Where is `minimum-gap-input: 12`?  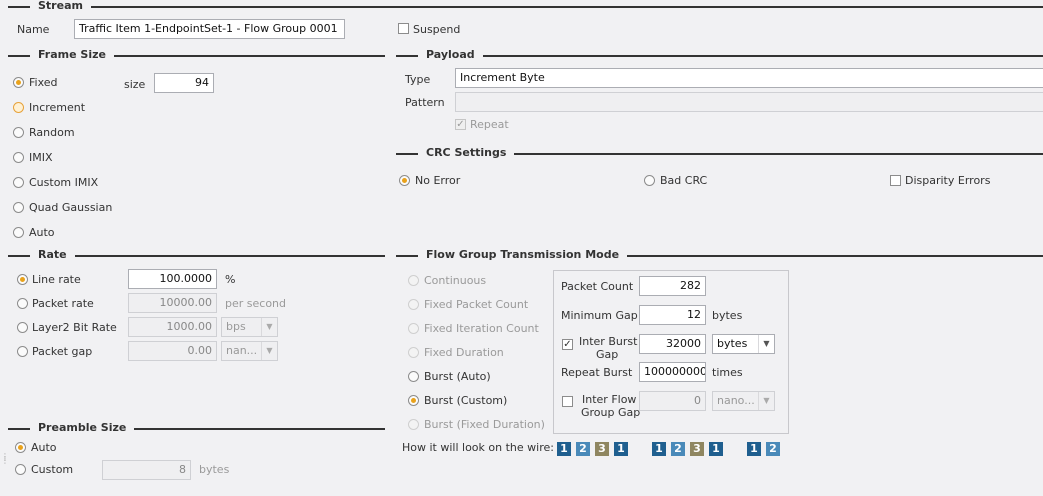
minimum-gap-input: 12 is located at coordinates (672, 315).